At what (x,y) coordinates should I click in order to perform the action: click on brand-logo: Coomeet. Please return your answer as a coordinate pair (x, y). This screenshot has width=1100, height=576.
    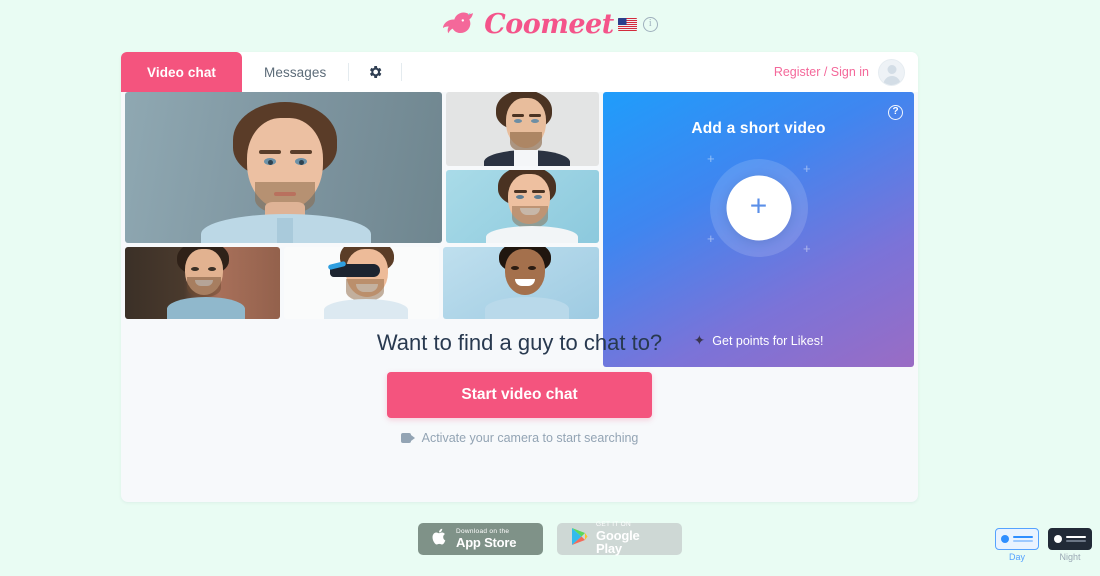
    Looking at the image, I should click on (528, 24).